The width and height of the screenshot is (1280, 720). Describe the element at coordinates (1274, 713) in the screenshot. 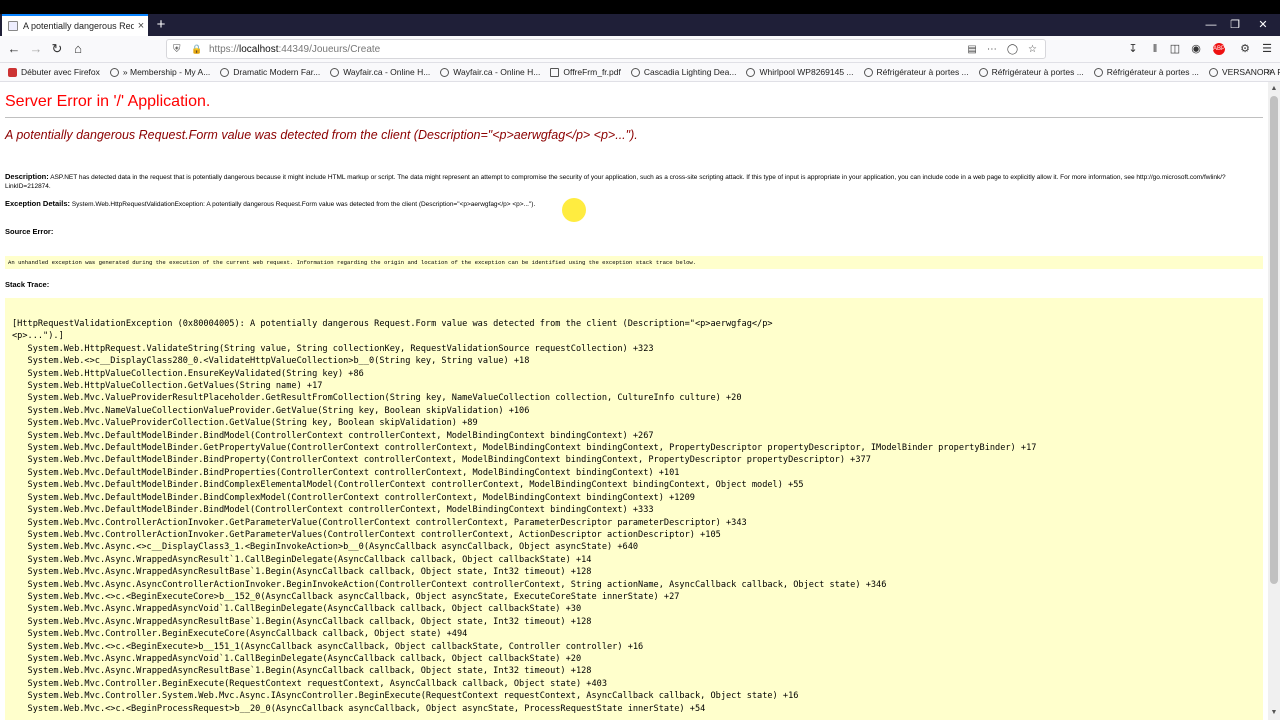

I see `scroll-down-icon: ▼` at that location.